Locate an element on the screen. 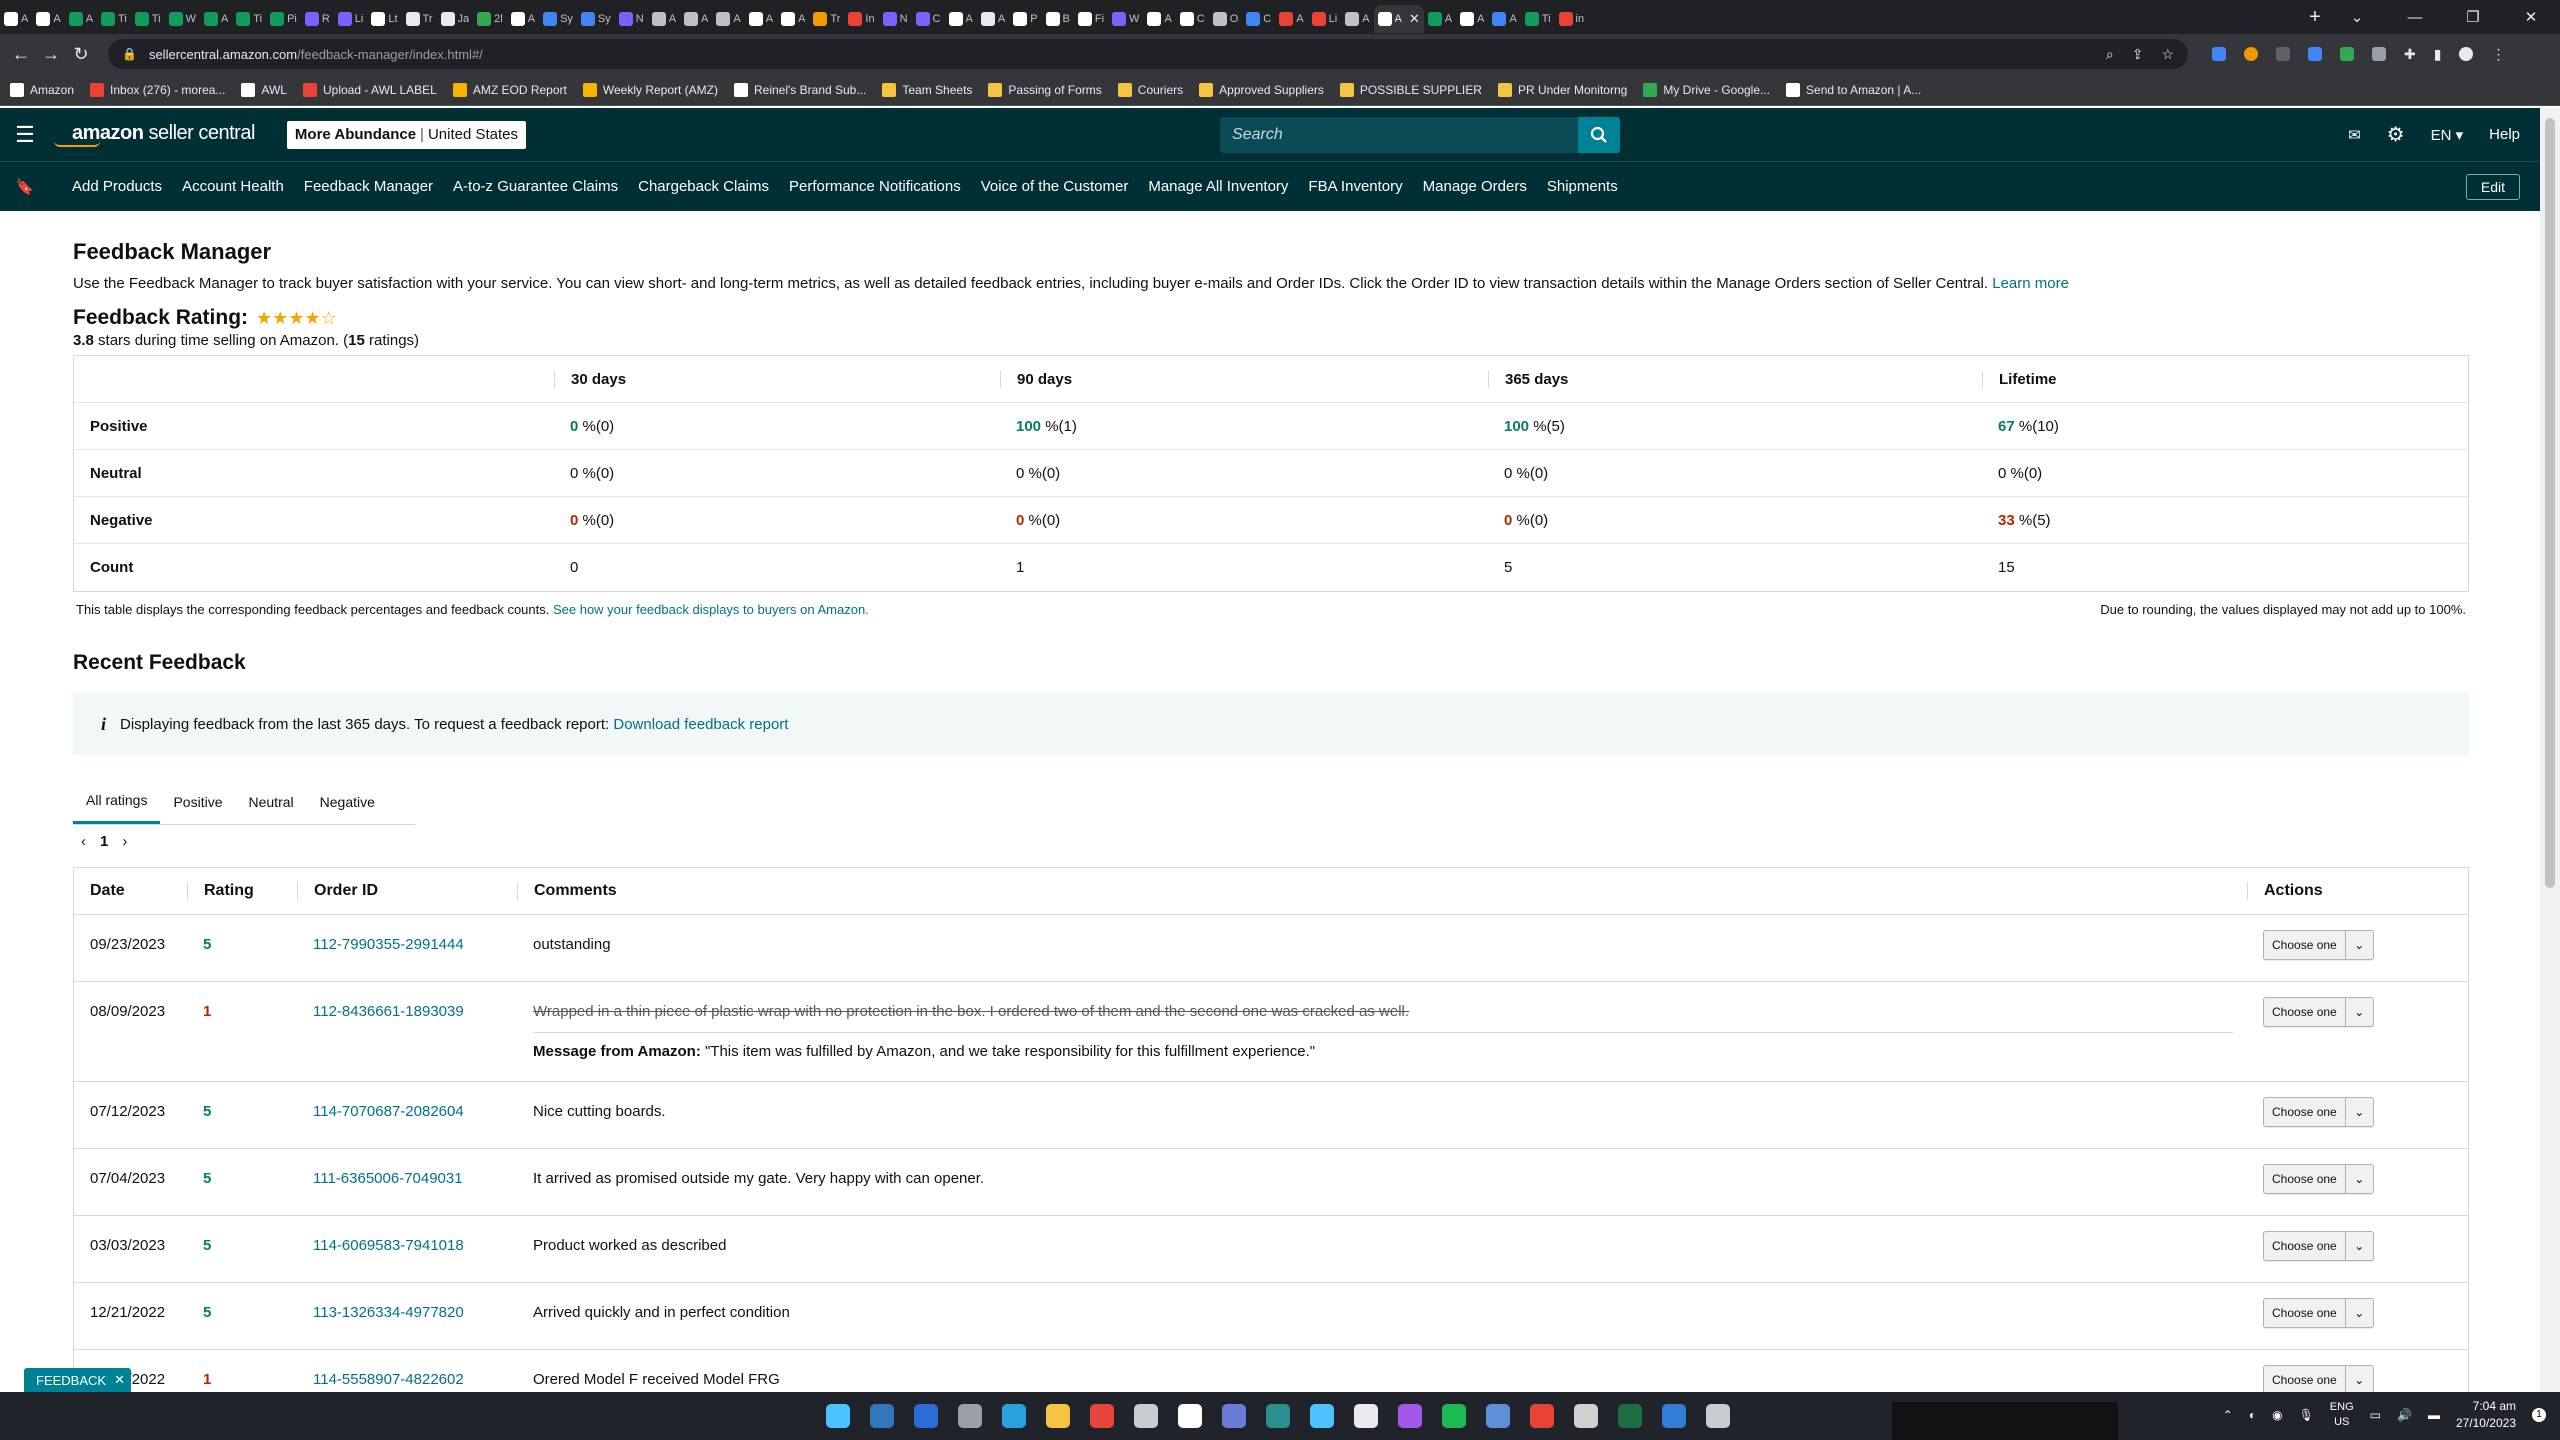 This screenshot has height=1440, width=2560. side-panel-icon: ▮ is located at coordinates (2438, 54).